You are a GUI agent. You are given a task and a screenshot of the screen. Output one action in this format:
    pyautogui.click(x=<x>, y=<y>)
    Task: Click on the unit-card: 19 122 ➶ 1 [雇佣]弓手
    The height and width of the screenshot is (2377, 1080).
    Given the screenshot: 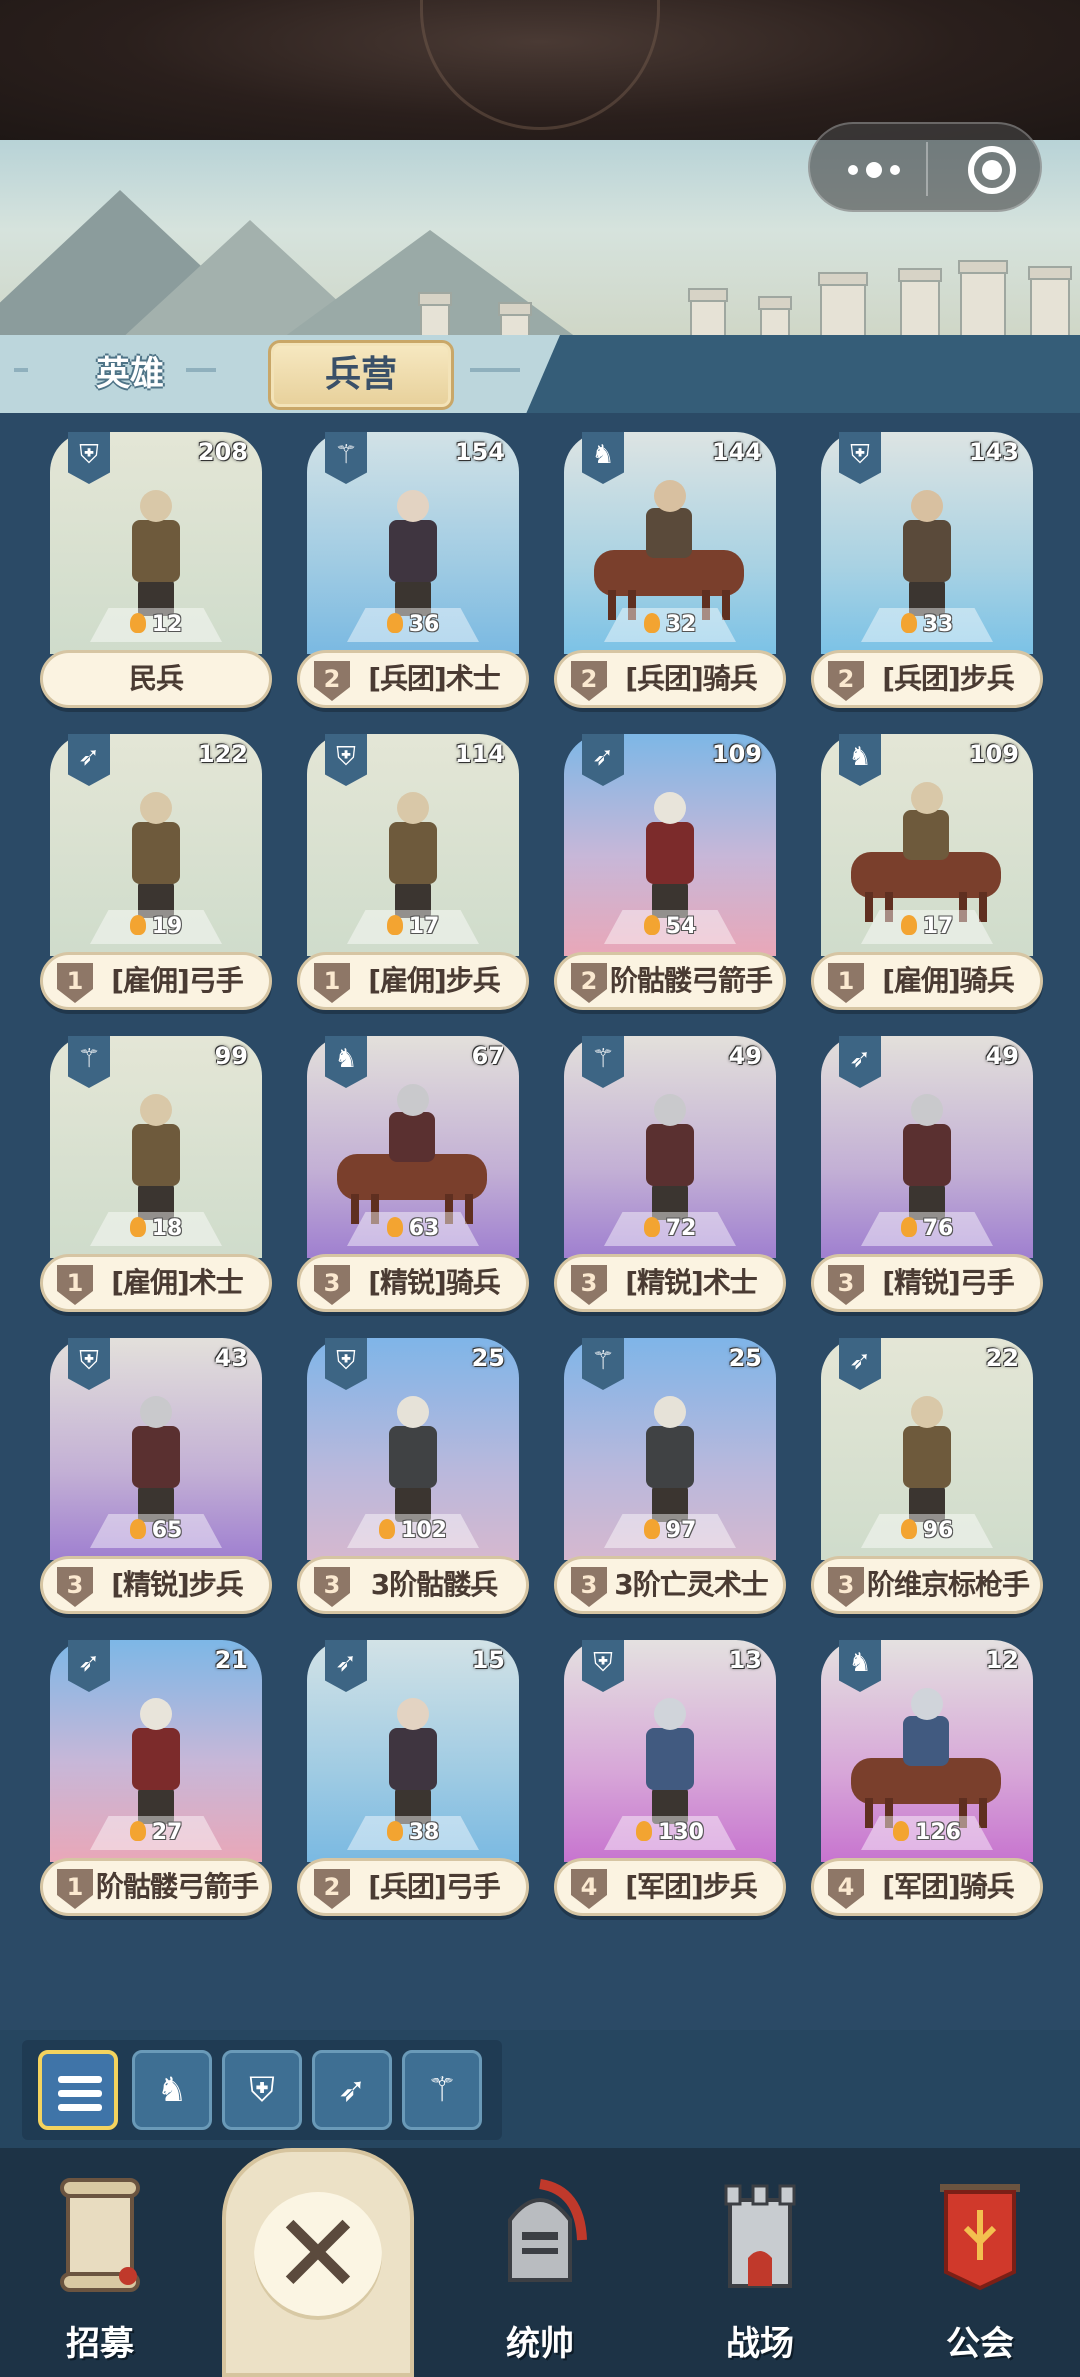 What is the action you would take?
    pyautogui.click(x=156, y=875)
    